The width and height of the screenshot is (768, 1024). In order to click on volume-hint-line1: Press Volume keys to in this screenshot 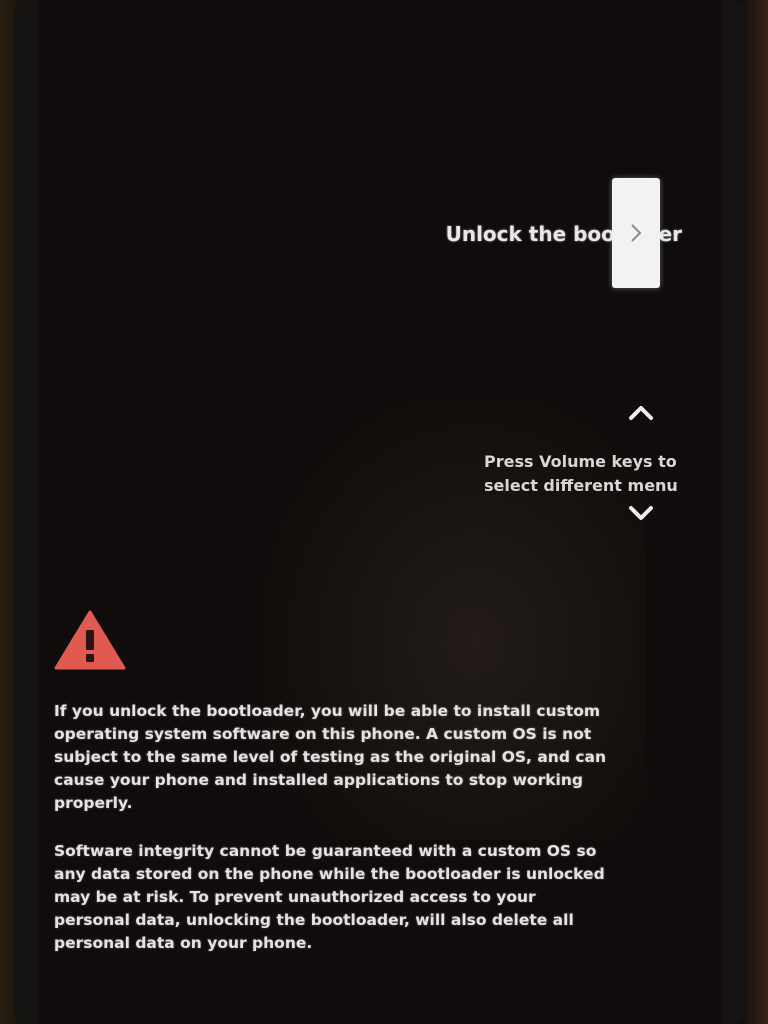, I will do `click(580, 461)`.